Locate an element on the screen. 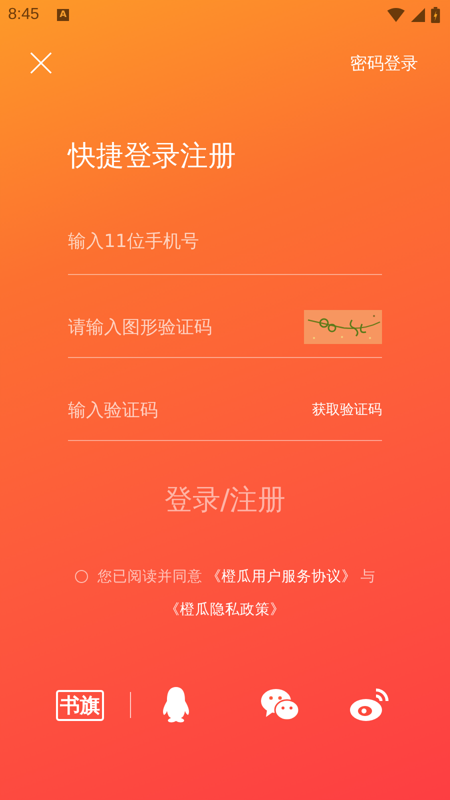  notification-icon: A is located at coordinates (63, 15).